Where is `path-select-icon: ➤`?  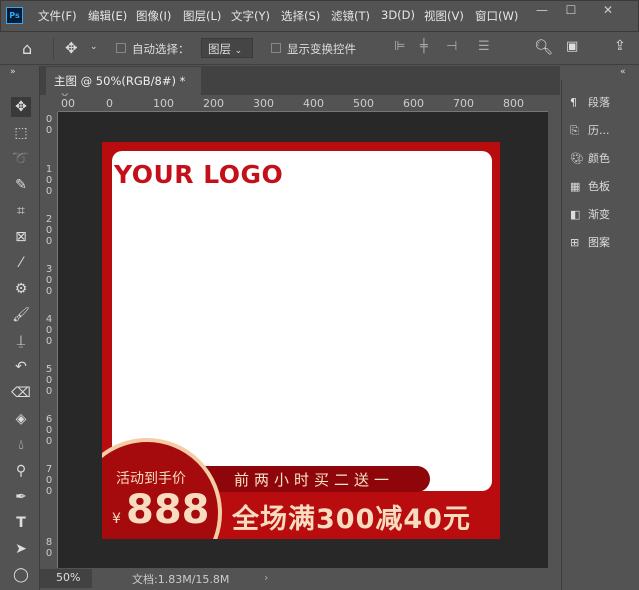
path-select-icon: ➤ is located at coordinates (21, 549).